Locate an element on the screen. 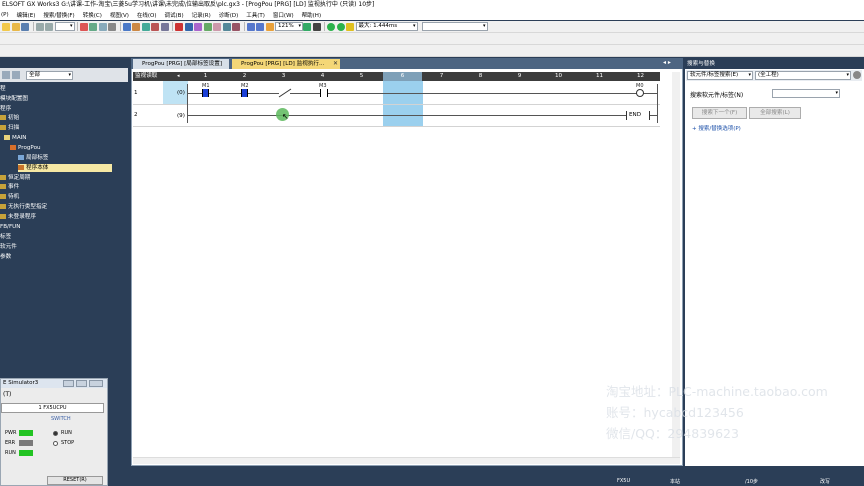 The width and height of the screenshot is (864, 486). menu-item-convert: 转换(C) is located at coordinates (92, 15).